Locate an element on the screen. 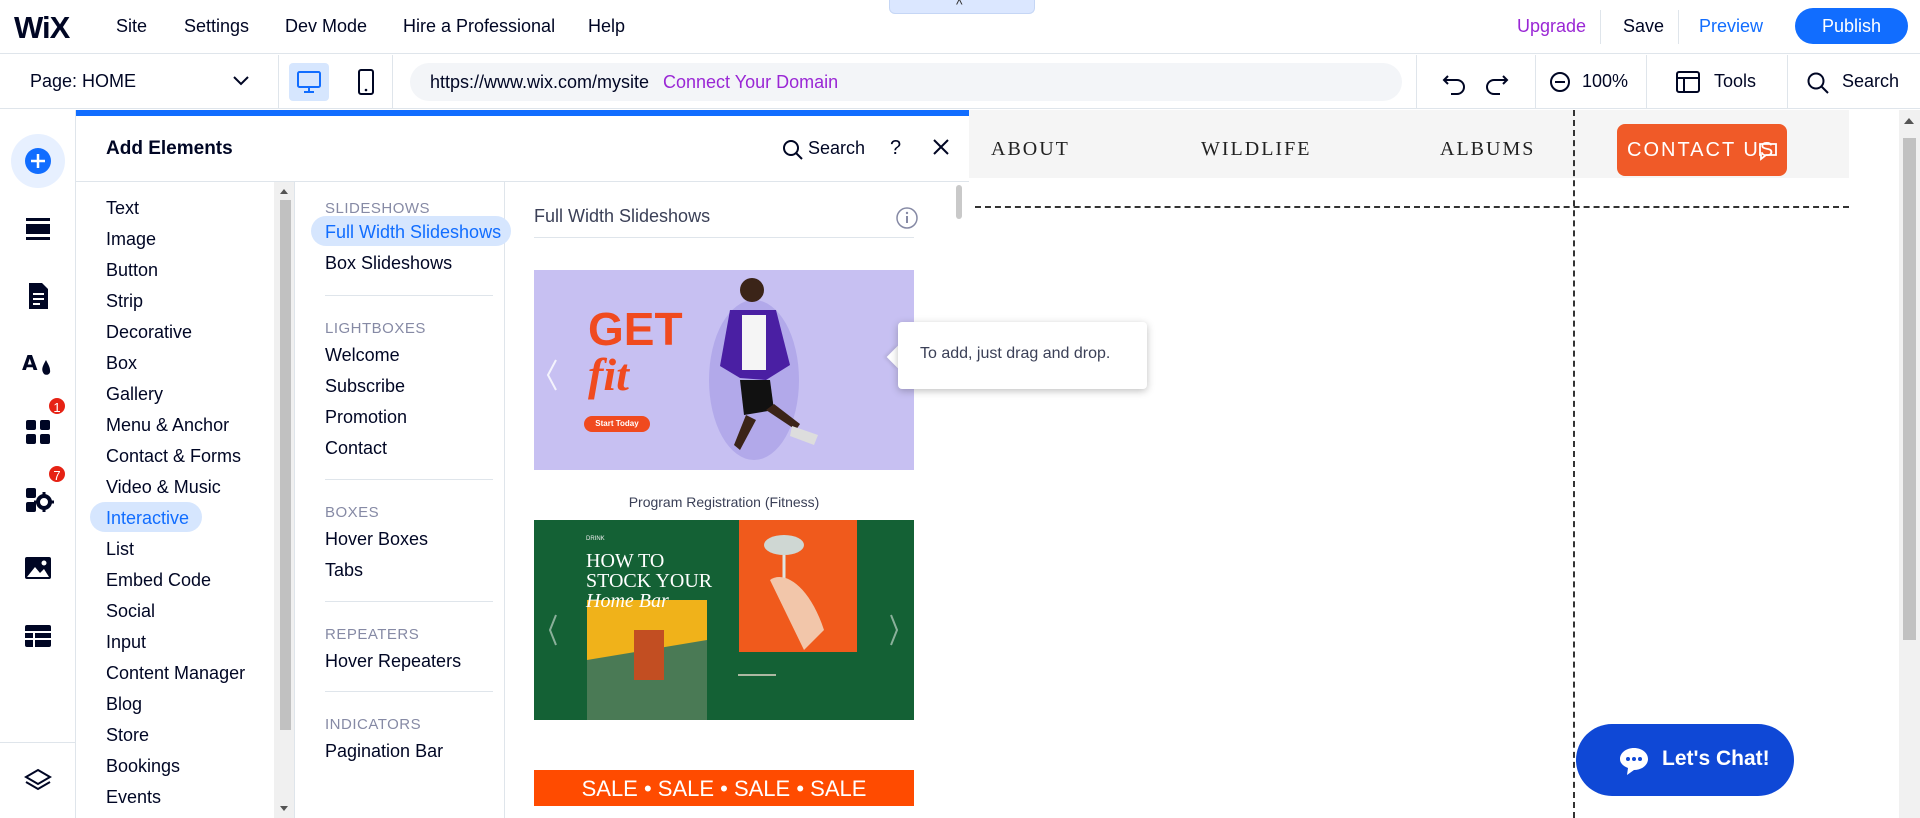 Image resolution: width=1920 pixels, height=818 pixels. close-icon is located at coordinates (941, 147).